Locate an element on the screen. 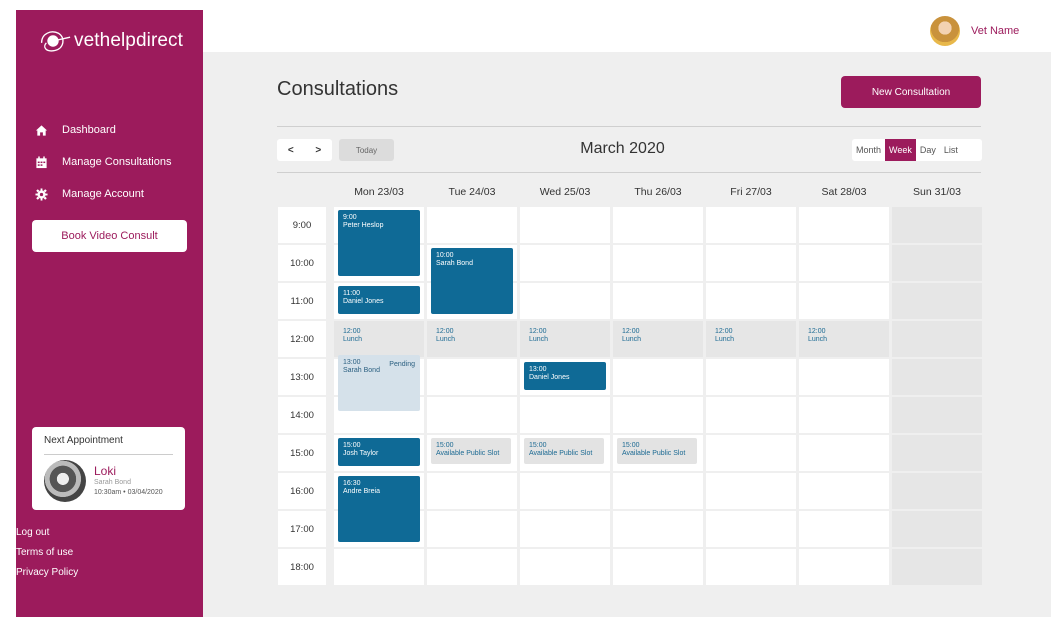 The width and height of the screenshot is (1055, 617). event-name: Lunch is located at coordinates (446, 339).